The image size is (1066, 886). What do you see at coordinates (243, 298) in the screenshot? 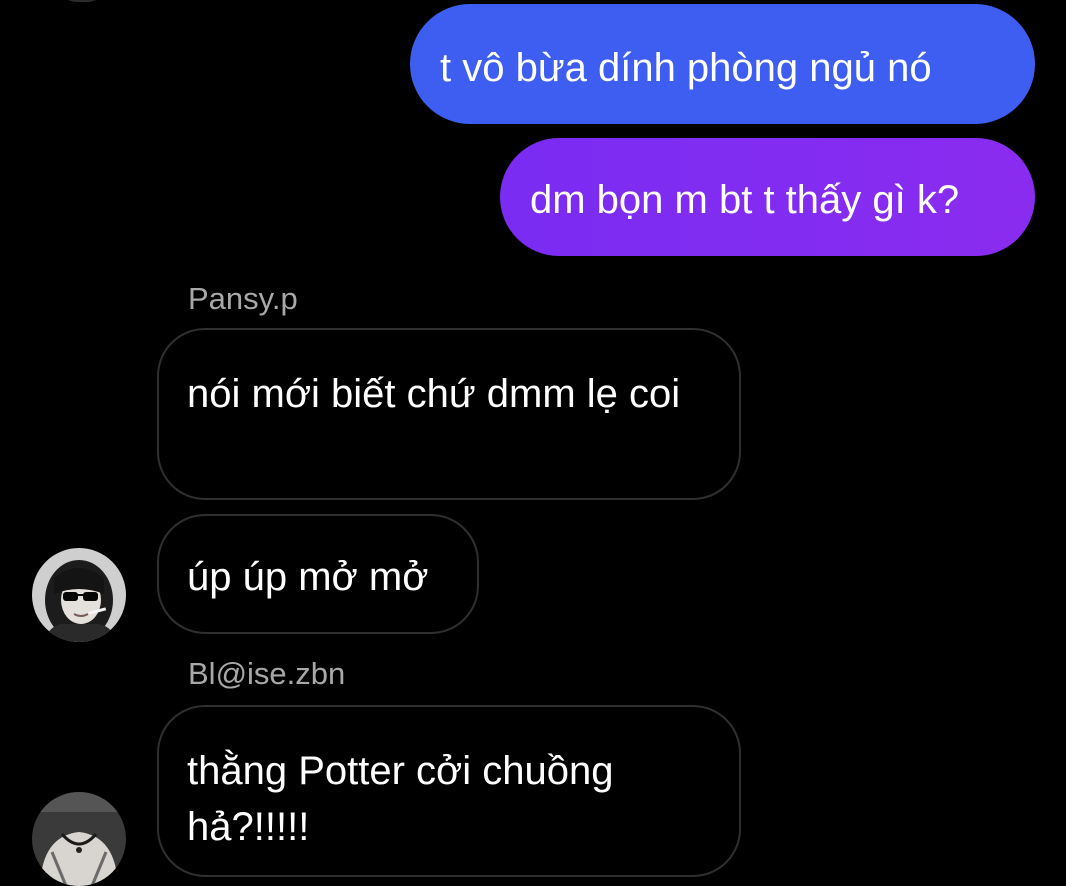
I see `sender-name: Pansy.p` at bounding box center [243, 298].